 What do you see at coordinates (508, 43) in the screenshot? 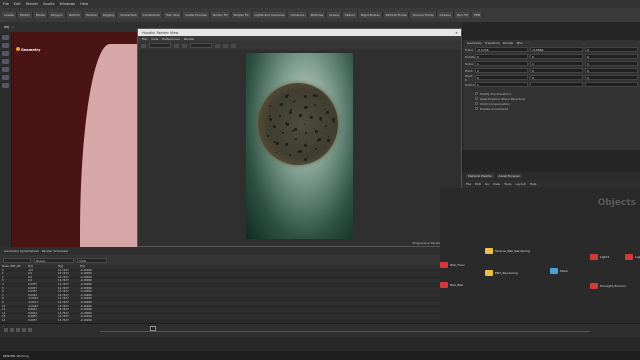
I see `param-tab: Render` at bounding box center [508, 43].